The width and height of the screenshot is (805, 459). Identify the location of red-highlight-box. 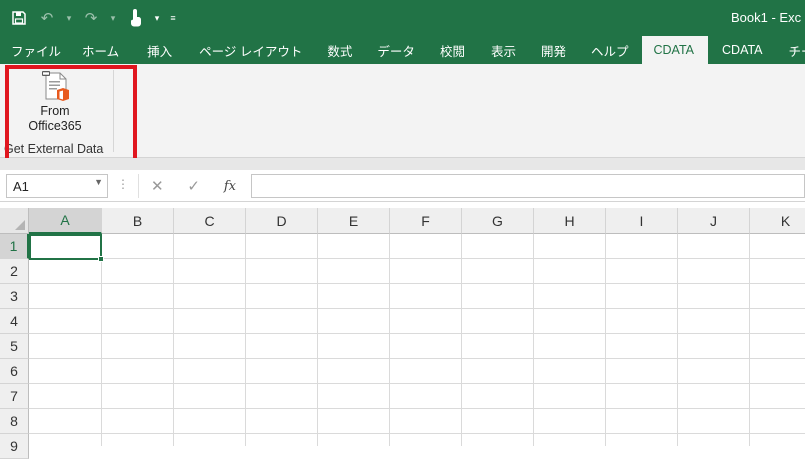
(71, 119).